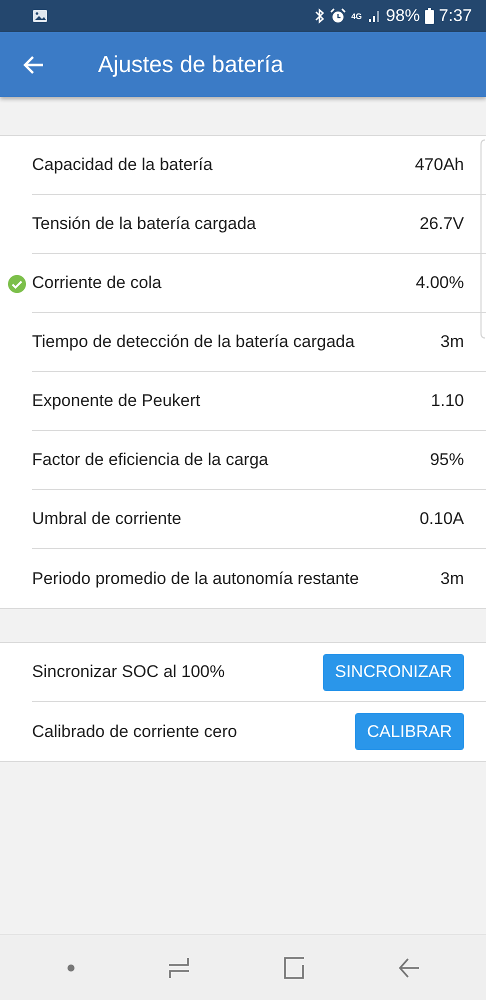 This screenshot has width=486, height=1000. What do you see at coordinates (97, 283) in the screenshot?
I see `setting-label: Corriente de cola` at bounding box center [97, 283].